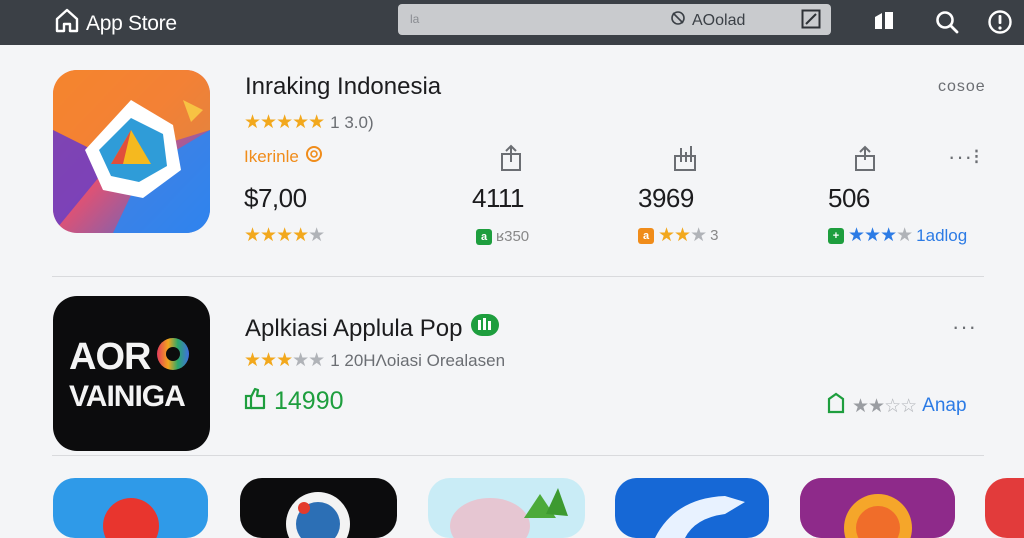  I want to click on app-icon-inraking, so click(131, 151).